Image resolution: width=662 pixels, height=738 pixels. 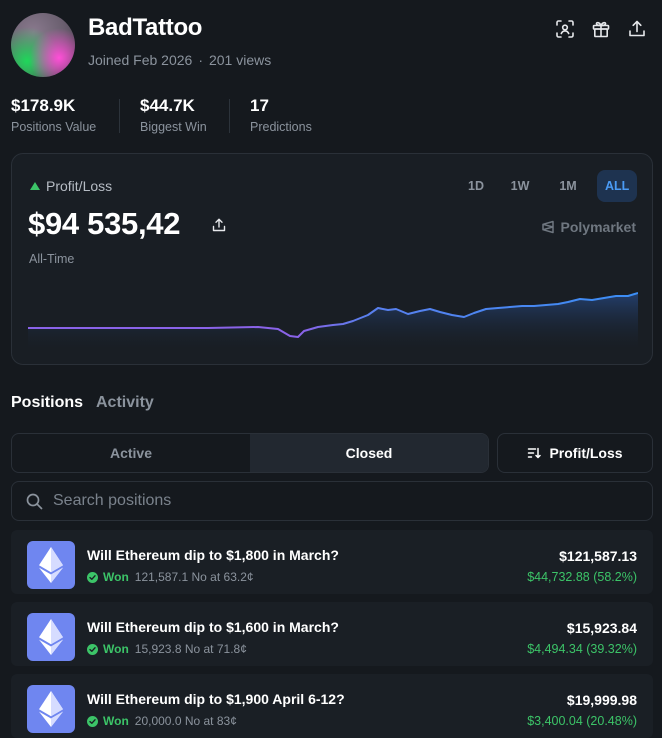 What do you see at coordinates (637, 29) in the screenshot?
I see `share-icon` at bounding box center [637, 29].